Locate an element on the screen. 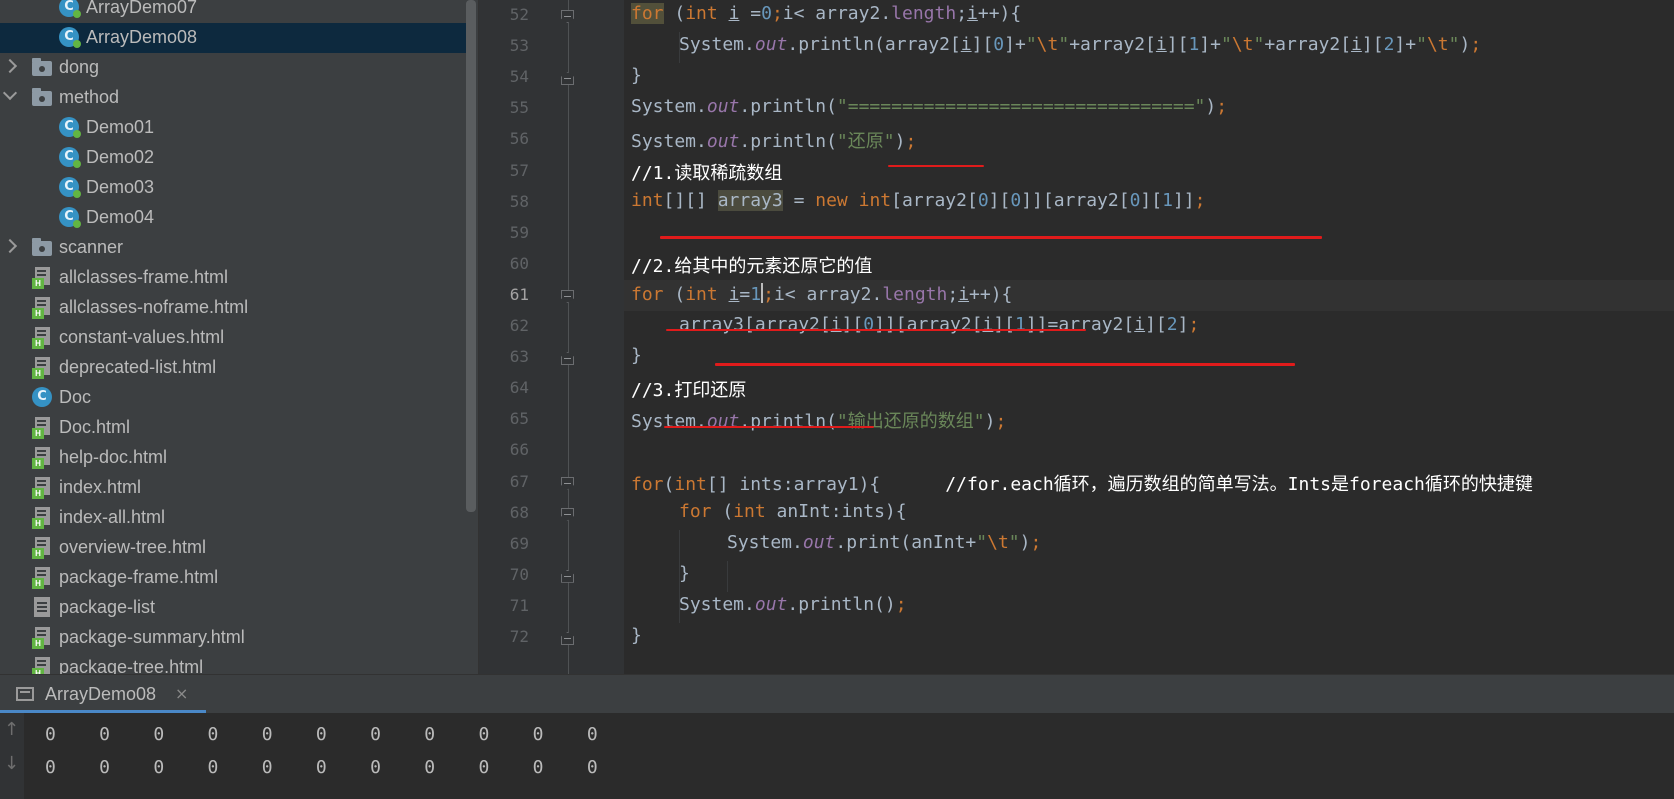 The width and height of the screenshot is (1674, 799). code-line: System.out.println(); is located at coordinates (793, 604).